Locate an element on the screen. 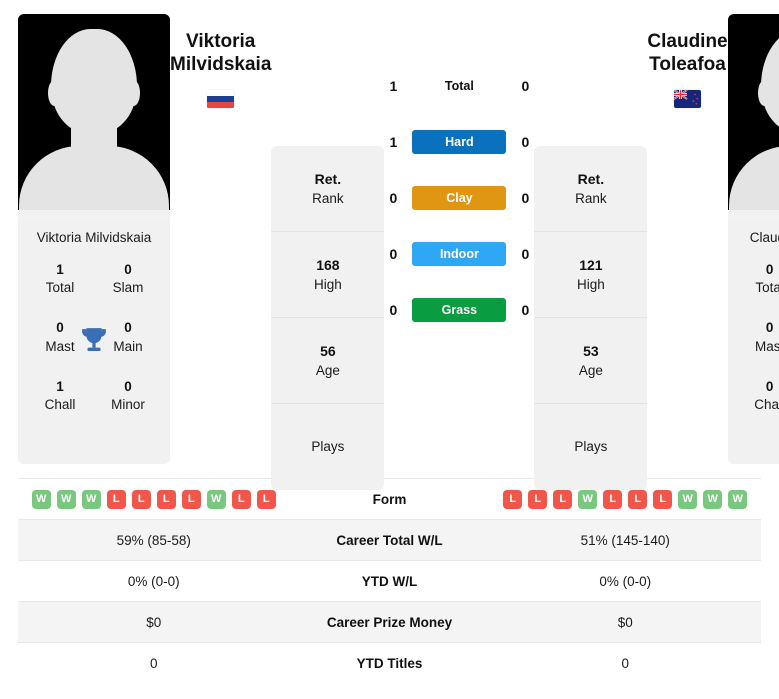 The image size is (779, 699). right-titles-mast-label: Mast is located at coordinates (766, 346).